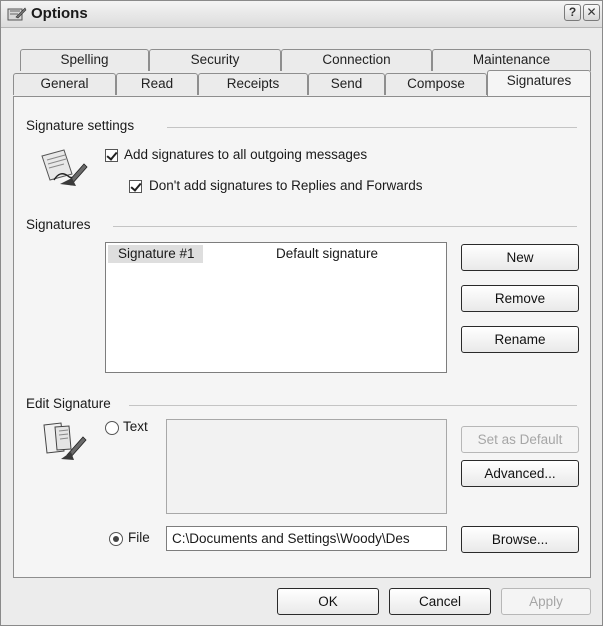 Image resolution: width=604 pixels, height=627 pixels. I want to click on tab-maintenance: Maintenance, so click(511, 60).